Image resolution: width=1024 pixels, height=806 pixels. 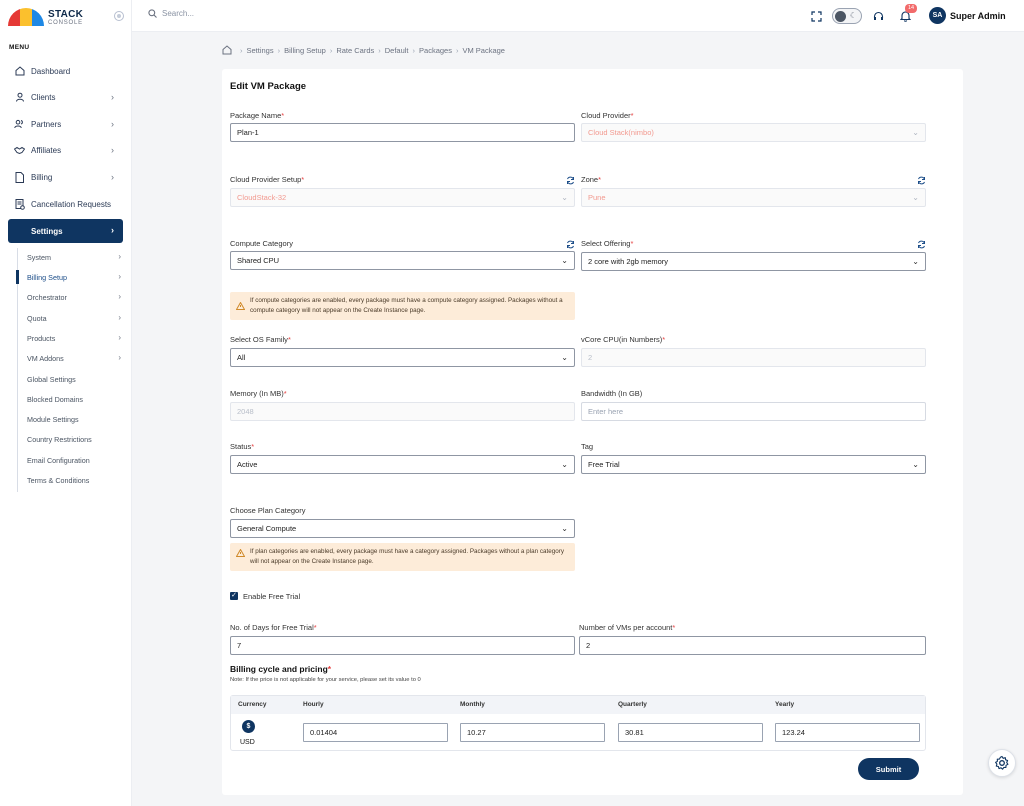 I want to click on compute-category-select: Shared CPU ⌄, so click(x=402, y=260).